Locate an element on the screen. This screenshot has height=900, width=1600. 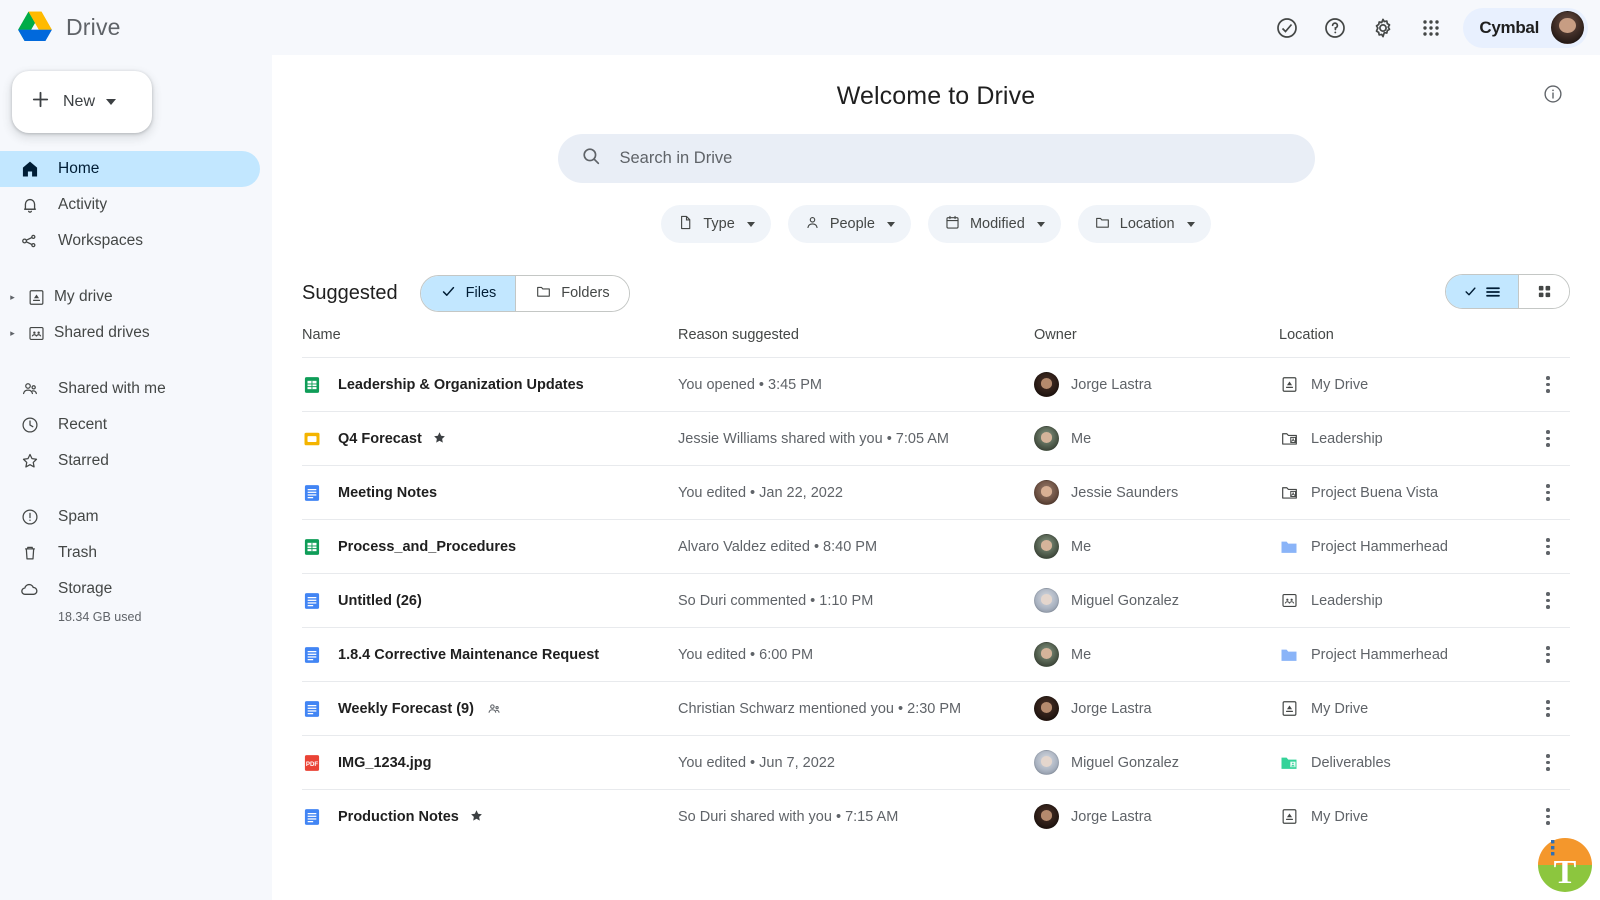
sidebar-item-label: Starred is located at coordinates (83, 460).